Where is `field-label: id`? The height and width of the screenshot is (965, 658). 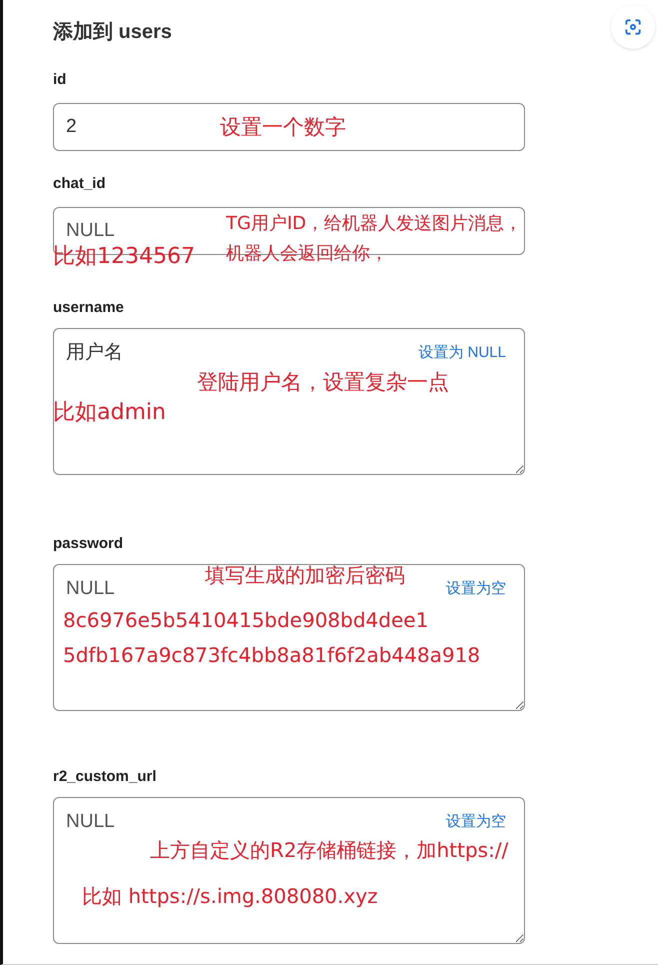 field-label: id is located at coordinates (59, 80).